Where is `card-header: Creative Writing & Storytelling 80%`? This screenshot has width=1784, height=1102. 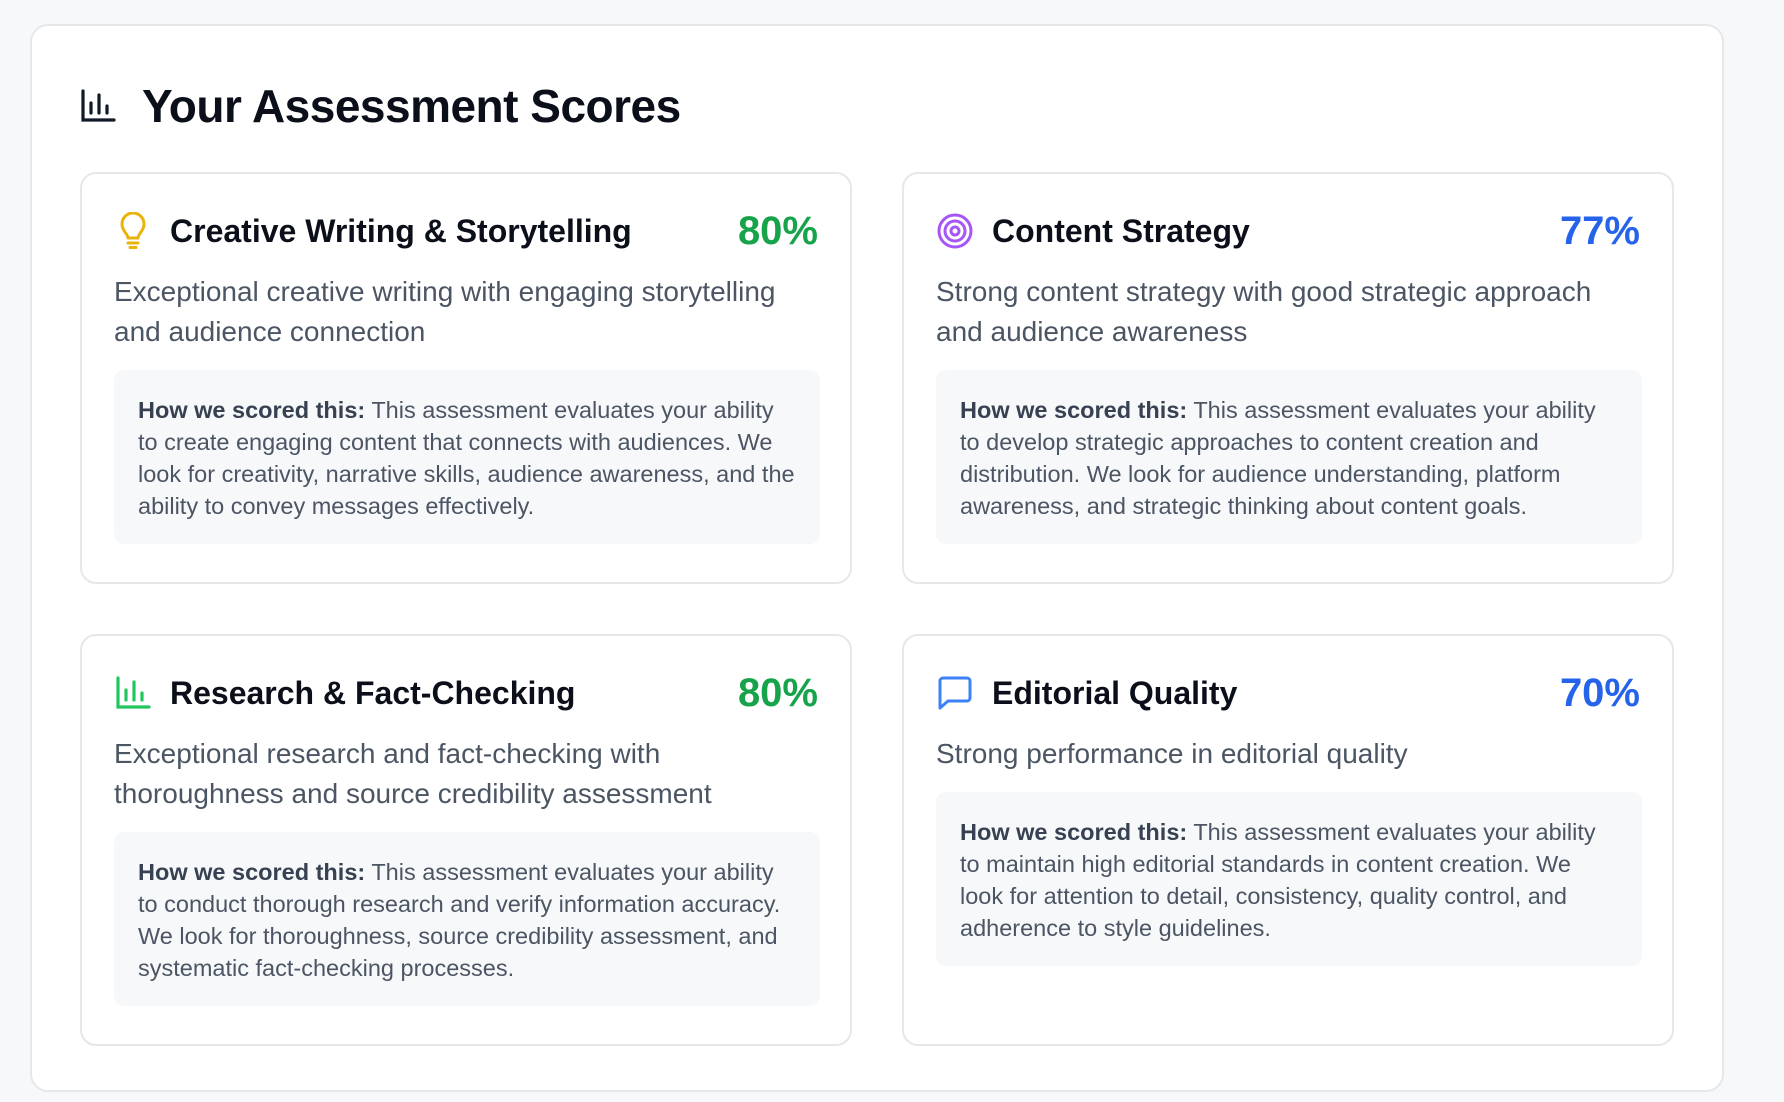 card-header: Creative Writing & Storytelling 80% is located at coordinates (466, 231).